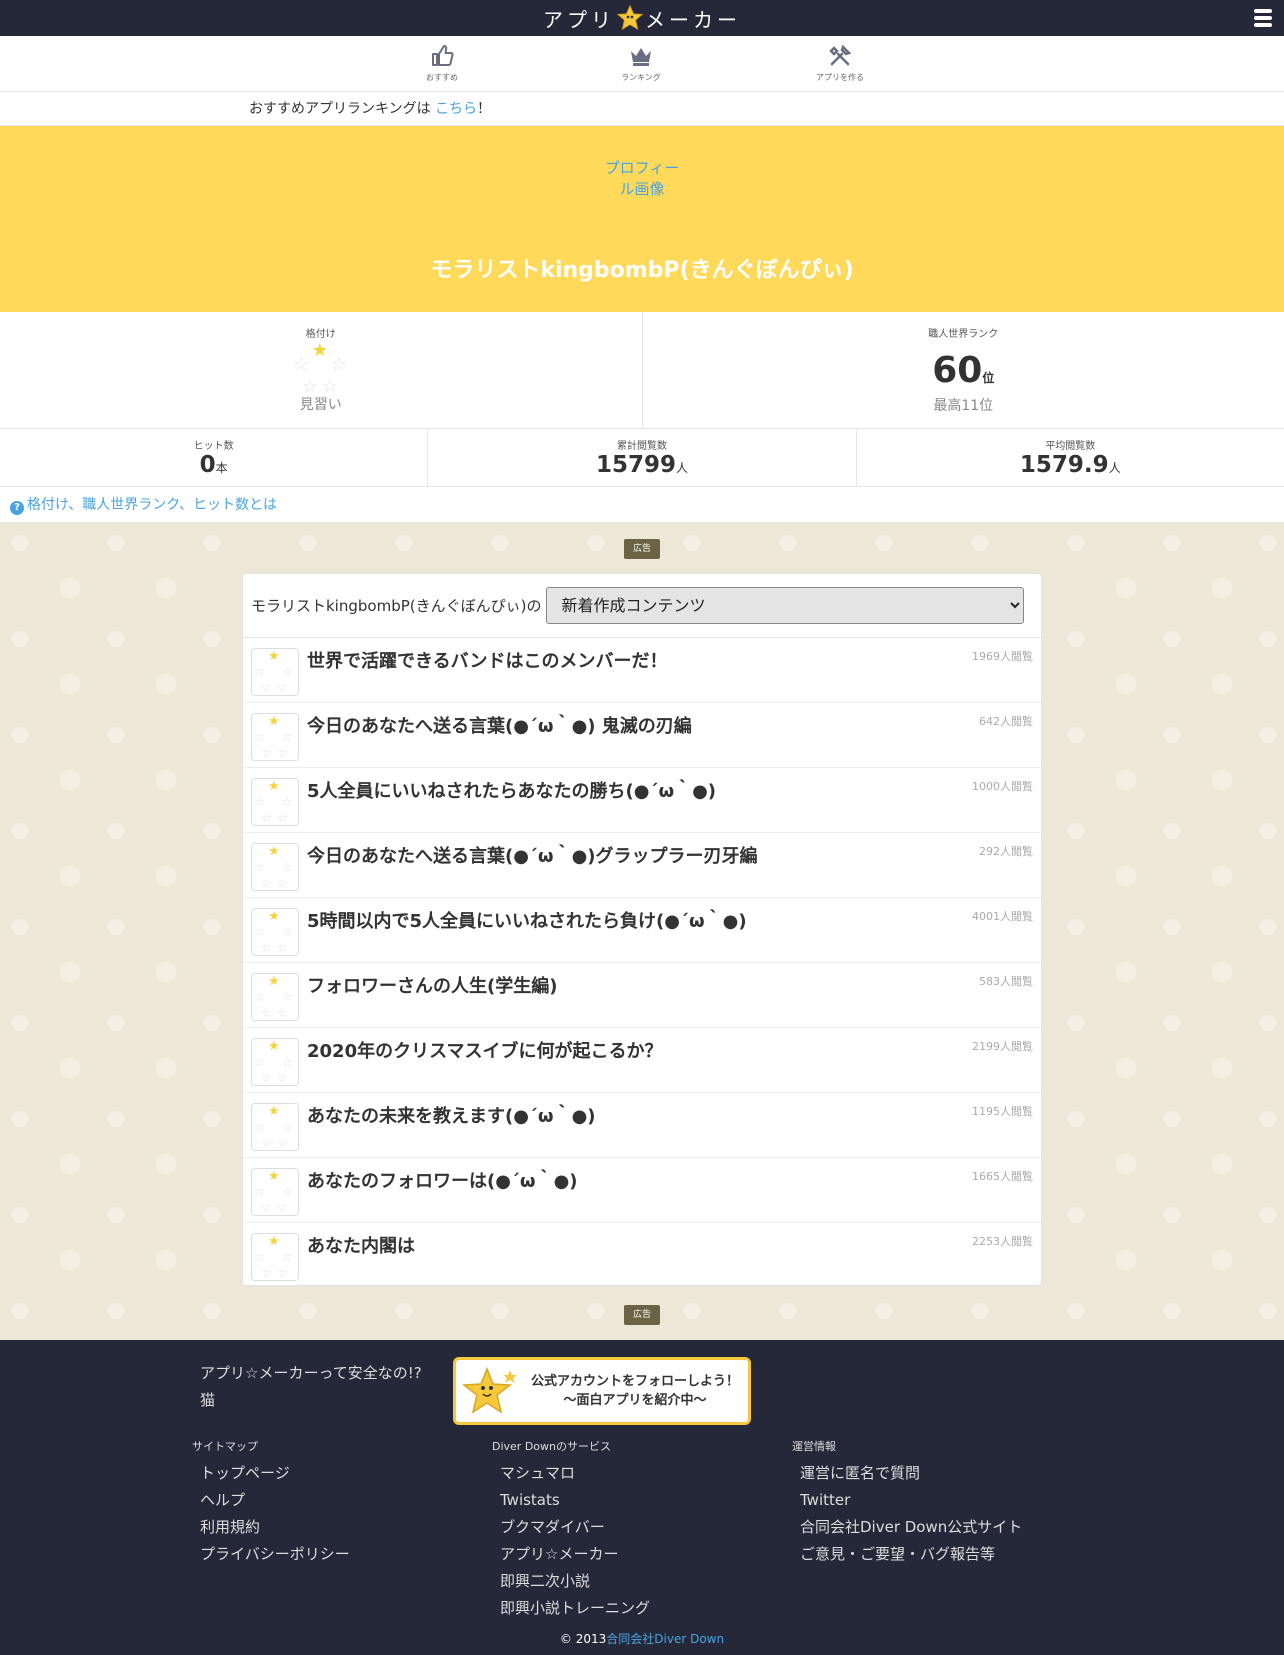  I want to click on copyright-prefix: © 2013, so click(583, 1639).